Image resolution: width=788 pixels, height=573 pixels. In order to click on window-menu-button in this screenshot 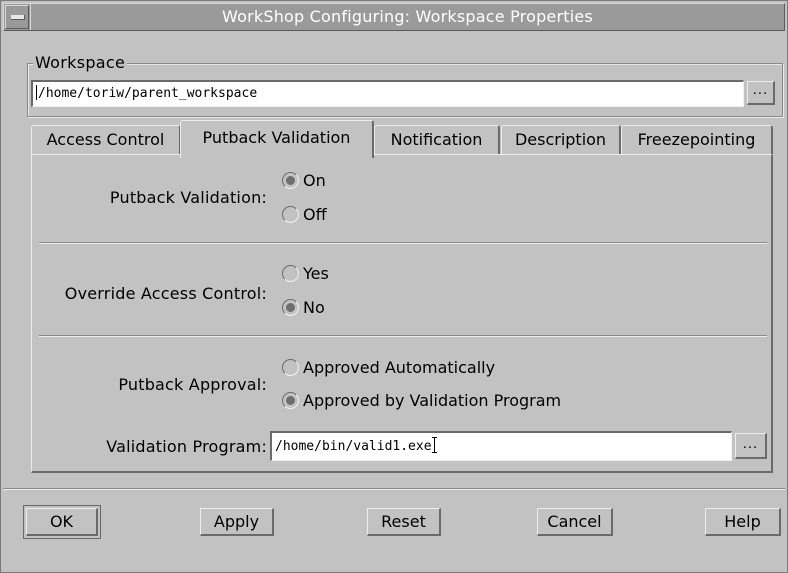, I will do `click(17, 17)`.